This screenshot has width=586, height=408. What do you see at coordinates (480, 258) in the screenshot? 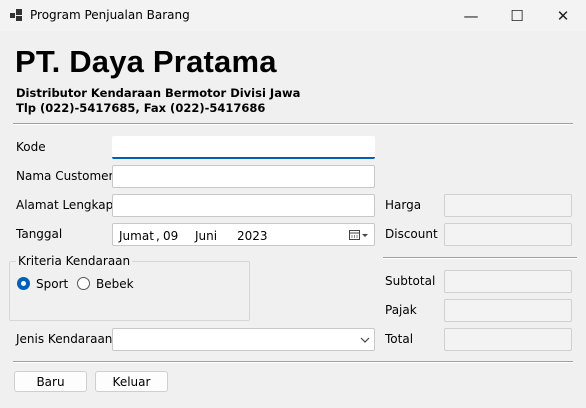
I see `summary-divider` at bounding box center [480, 258].